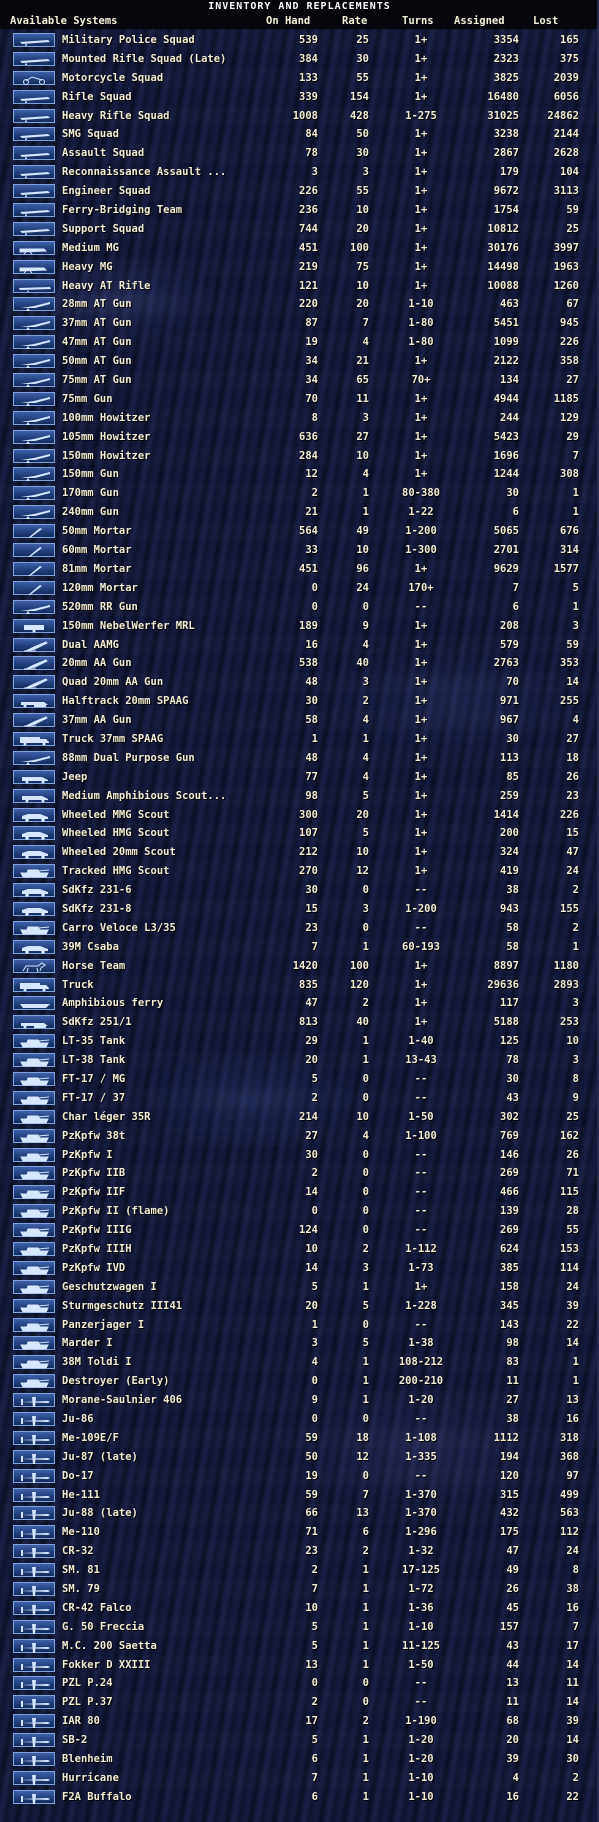 The height and width of the screenshot is (1822, 599). I want to click on table-row: LT-38 Tank 20 1 13-43 78 3, so click(299, 1060).